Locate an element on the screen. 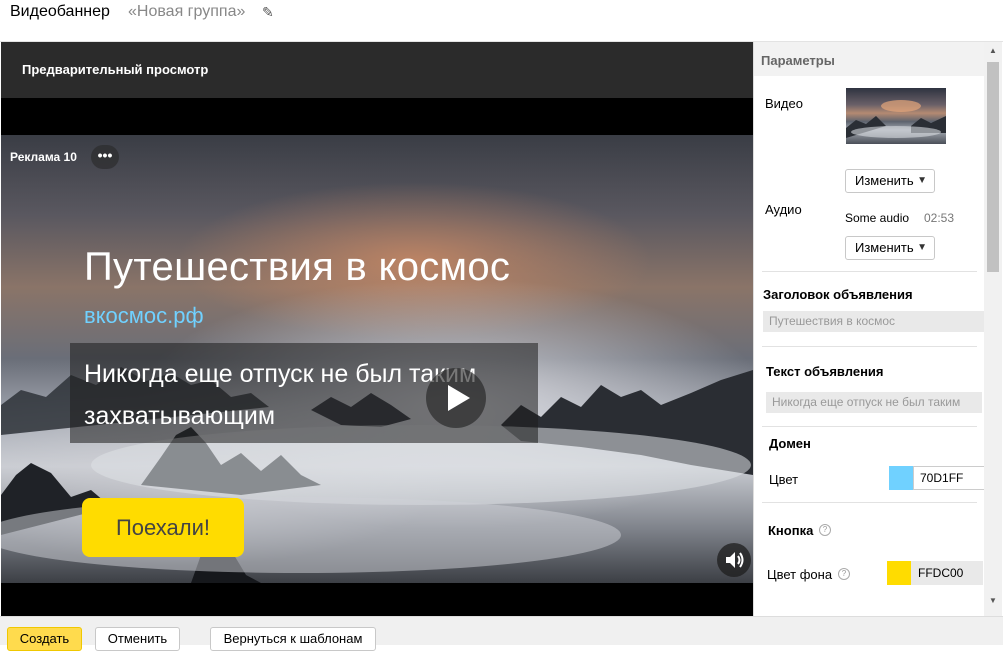 This screenshot has width=1003, height=651. preview-header: Предварительный просмотр is located at coordinates (377, 70).